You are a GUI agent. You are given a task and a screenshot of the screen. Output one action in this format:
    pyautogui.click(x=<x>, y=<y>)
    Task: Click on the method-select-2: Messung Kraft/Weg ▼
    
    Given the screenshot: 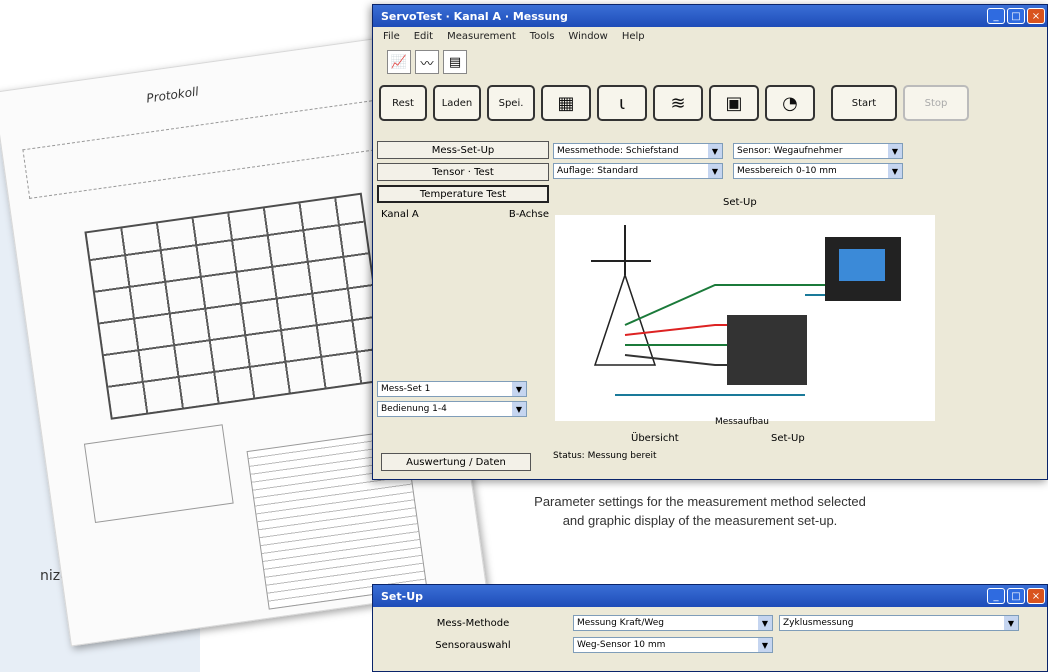 What is the action you would take?
    pyautogui.click(x=673, y=623)
    